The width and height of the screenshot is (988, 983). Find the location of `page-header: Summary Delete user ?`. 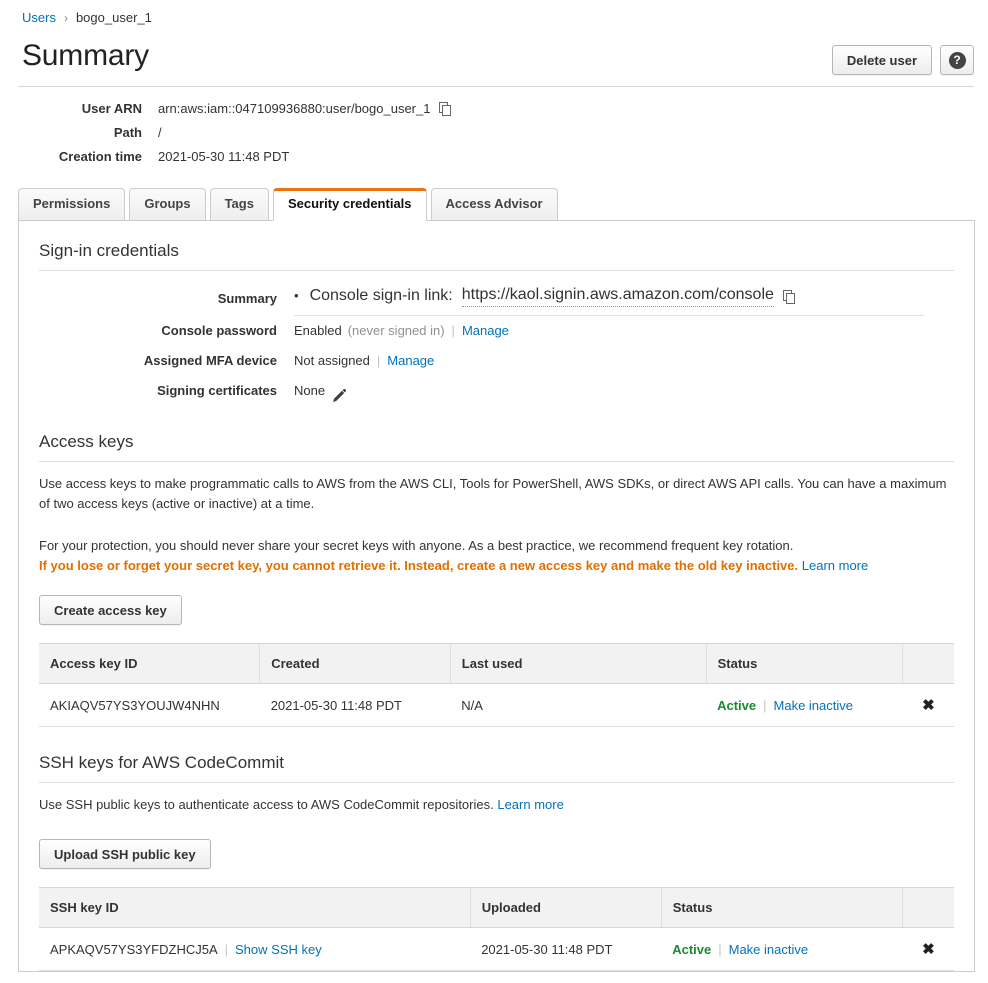

page-header: Summary Delete user ? is located at coordinates (494, 50).